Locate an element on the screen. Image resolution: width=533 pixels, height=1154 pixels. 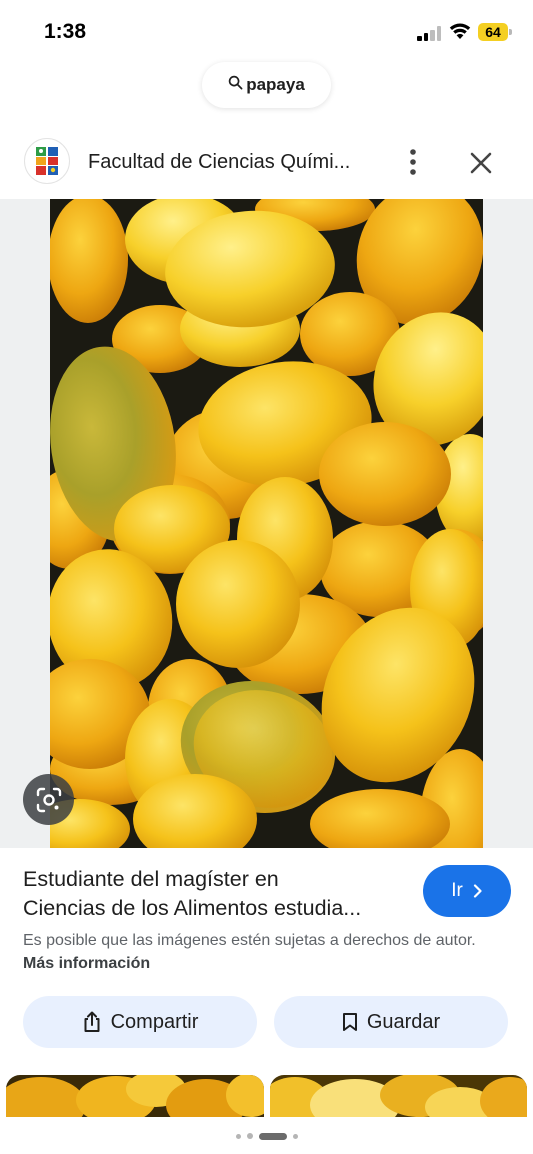
share-button: Compartir is located at coordinates (140, 1022).